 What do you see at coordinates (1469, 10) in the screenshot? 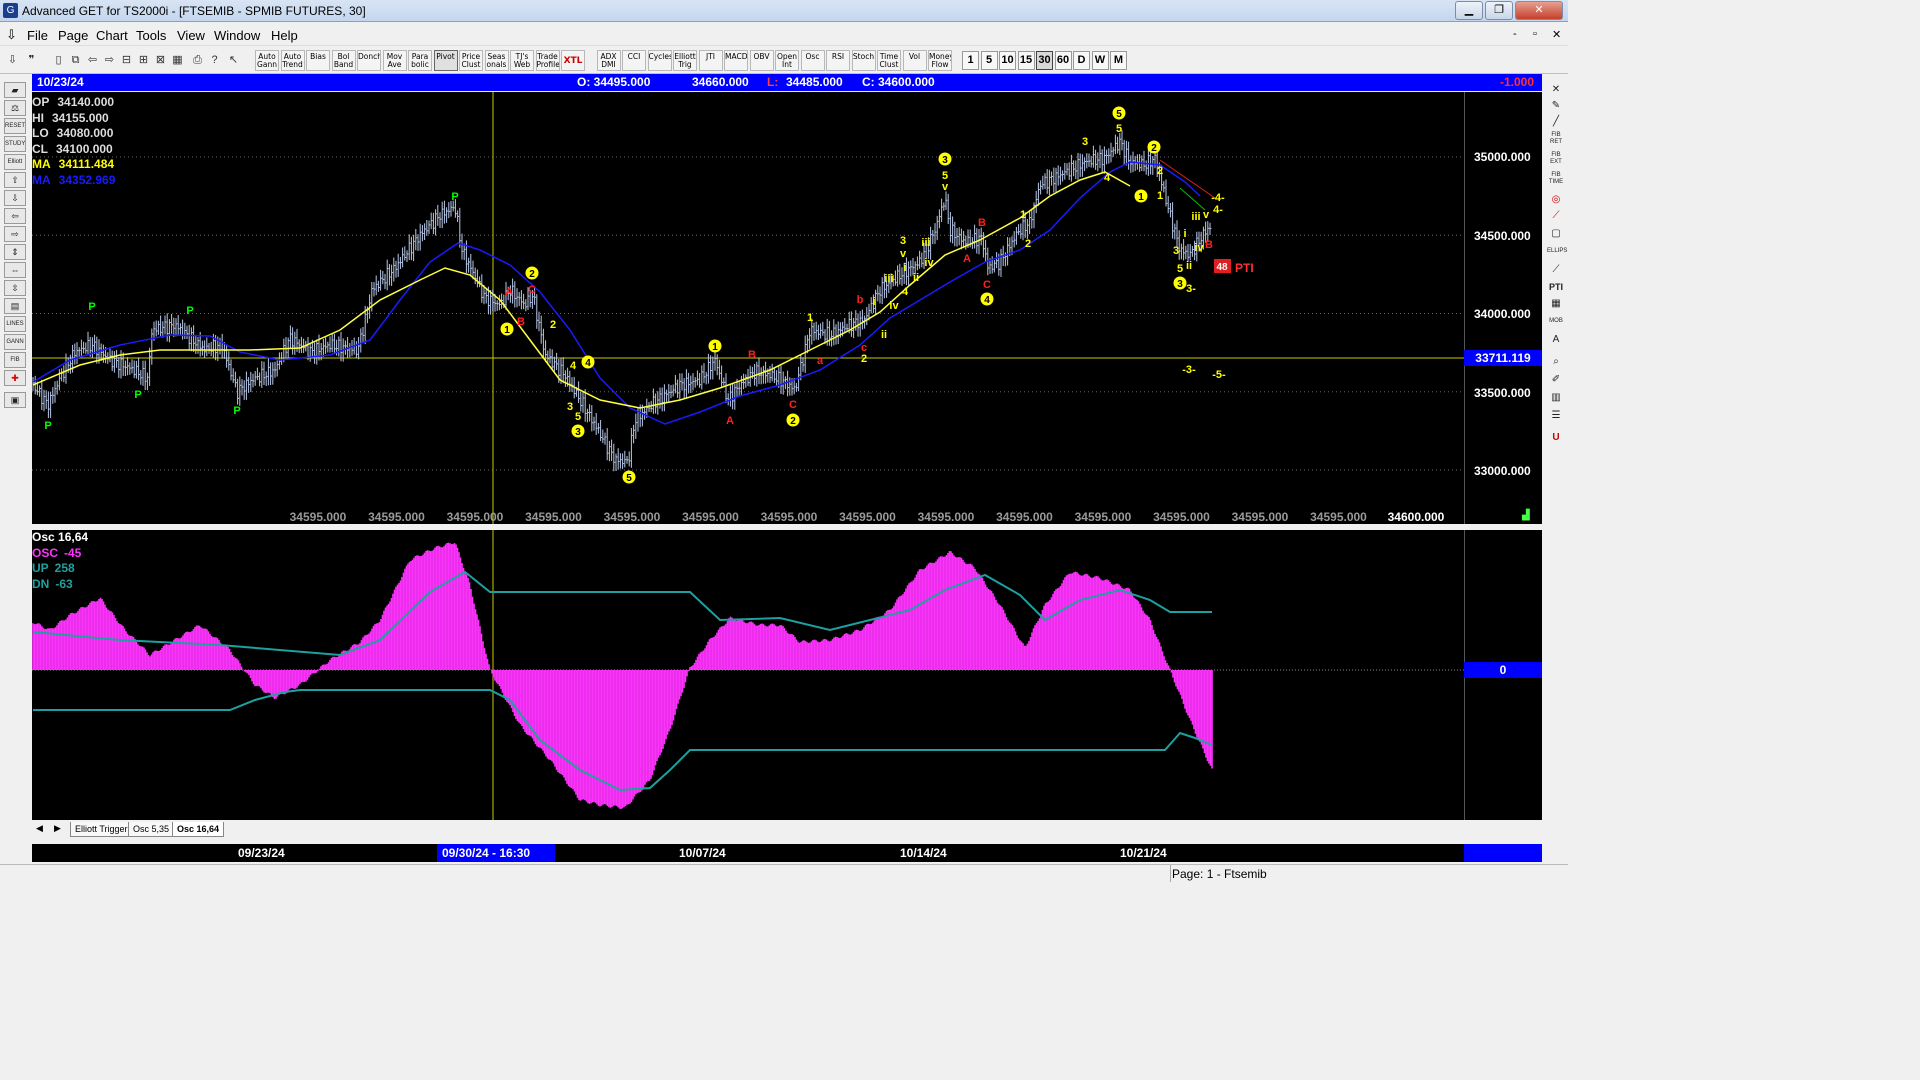
I see `minimize-button: ▁` at bounding box center [1469, 10].